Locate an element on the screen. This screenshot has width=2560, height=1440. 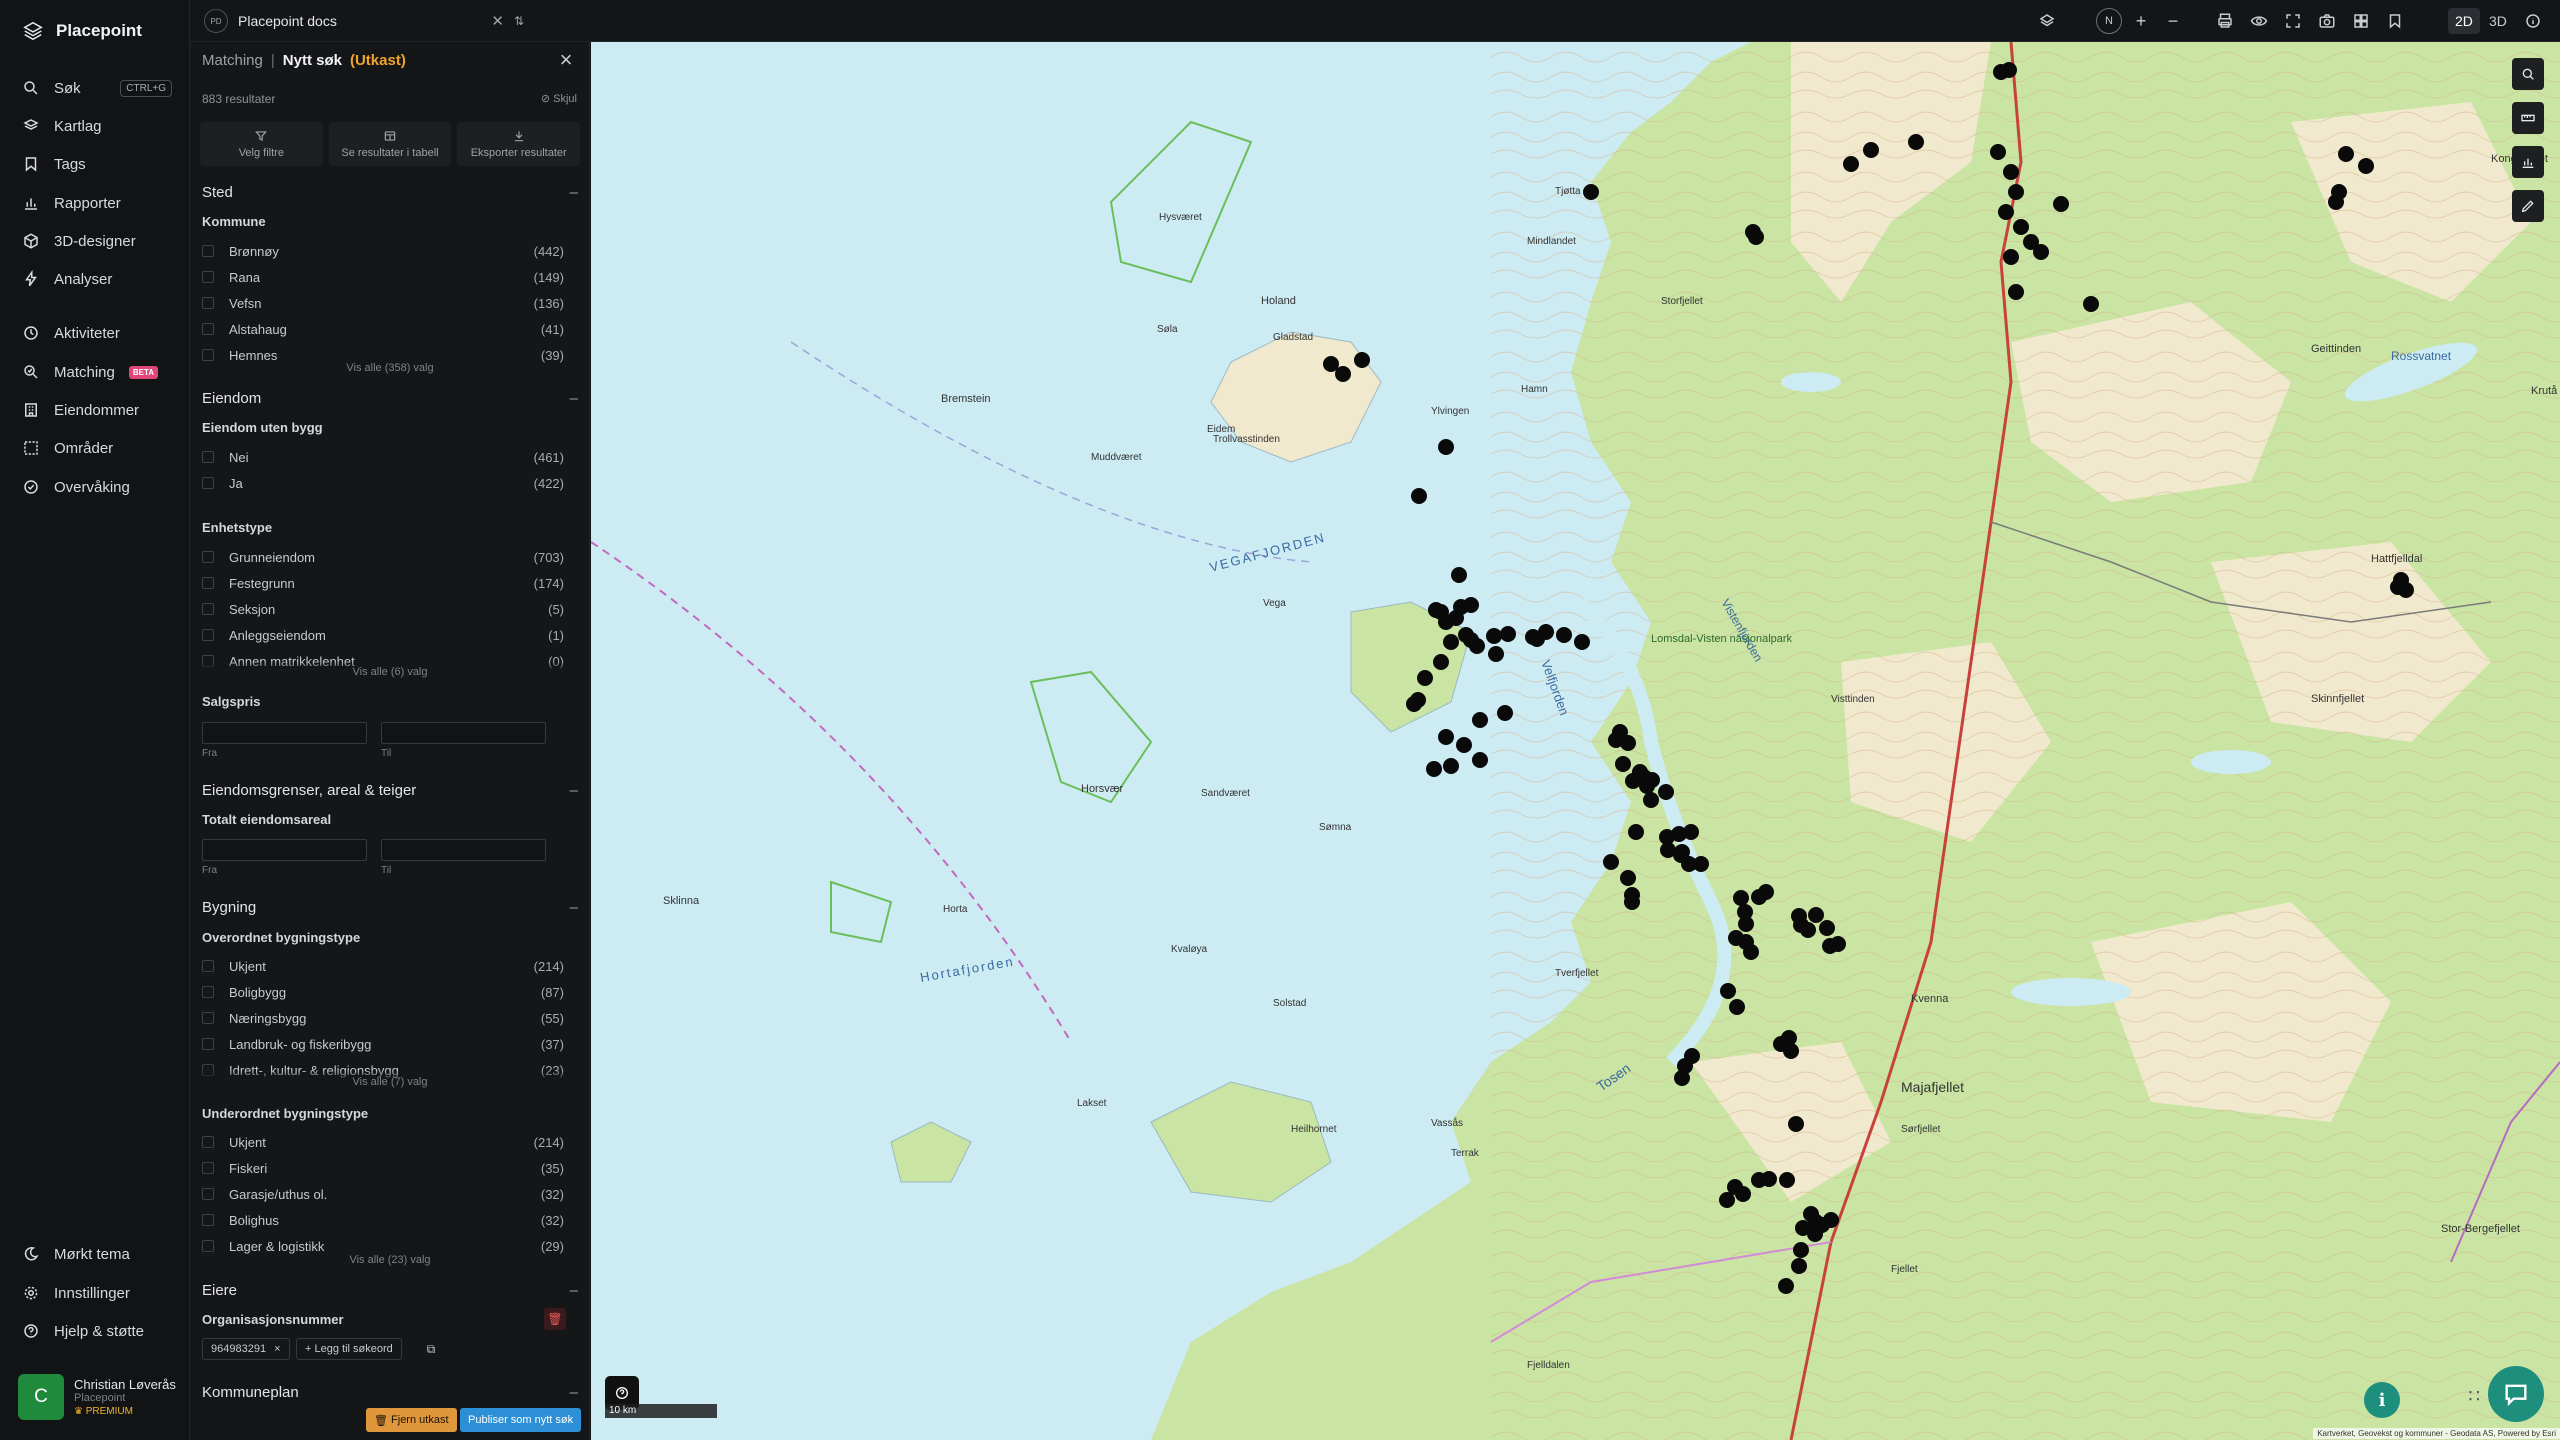
breadcrumb: Matching is located at coordinates (232, 60).